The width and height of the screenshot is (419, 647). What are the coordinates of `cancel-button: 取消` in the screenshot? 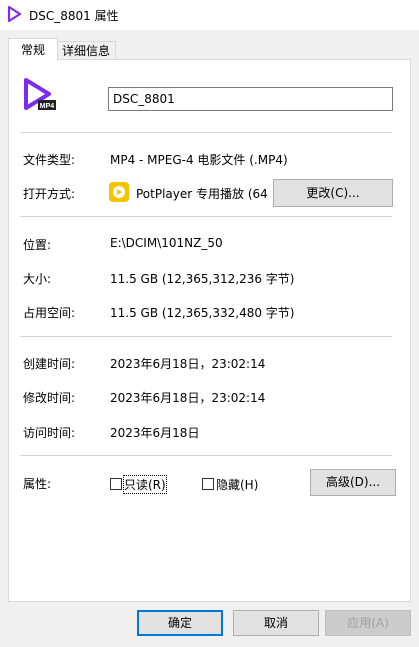 It's located at (276, 623).